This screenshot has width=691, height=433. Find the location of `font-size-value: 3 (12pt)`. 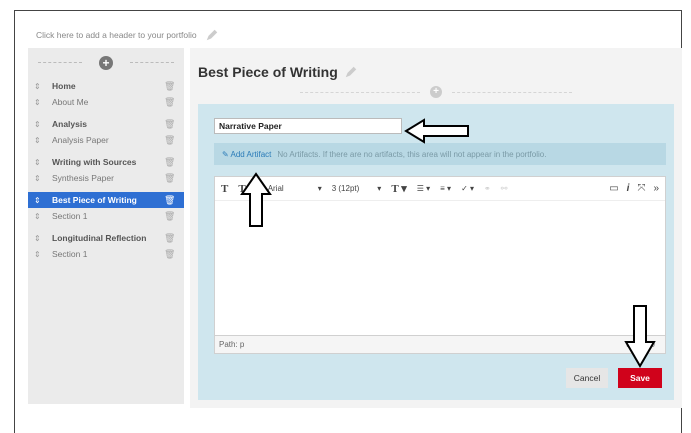

font-size-value: 3 (12pt) is located at coordinates (345, 188).